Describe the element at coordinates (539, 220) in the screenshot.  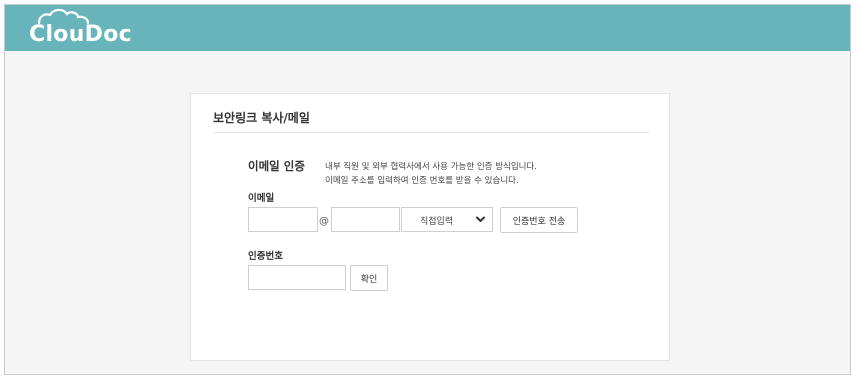
I see `send-code-button: 인증번호 전송` at that location.